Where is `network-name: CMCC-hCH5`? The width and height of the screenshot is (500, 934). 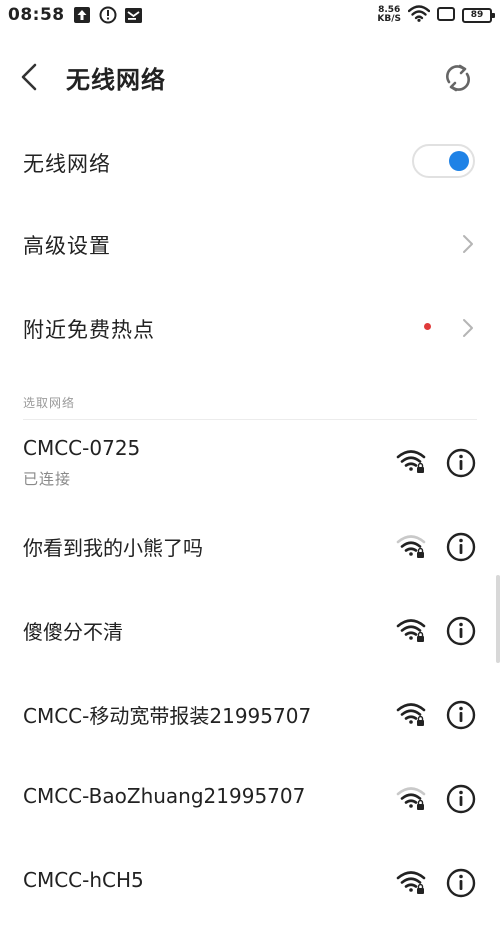
network-name: CMCC-hCH5 is located at coordinates (83, 880).